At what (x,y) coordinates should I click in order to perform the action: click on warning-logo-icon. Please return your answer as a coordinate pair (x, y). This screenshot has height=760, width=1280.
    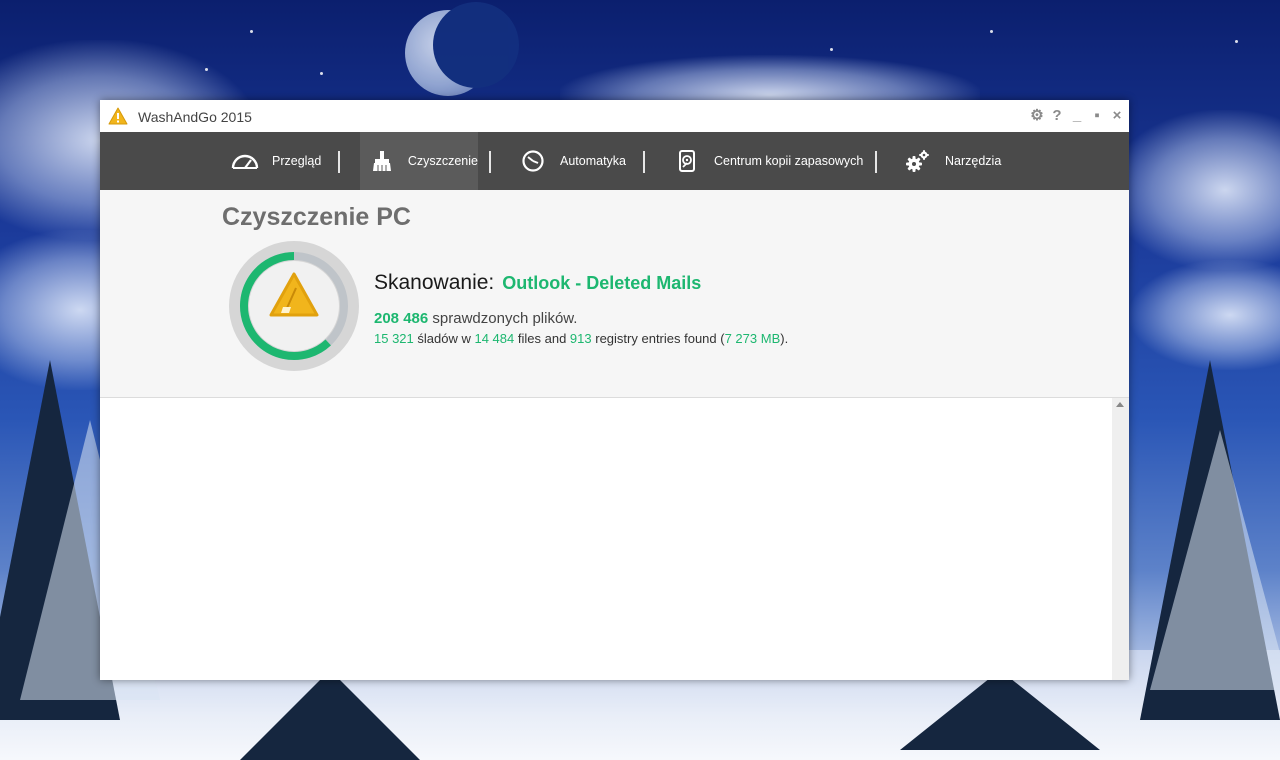
    Looking at the image, I should click on (118, 116).